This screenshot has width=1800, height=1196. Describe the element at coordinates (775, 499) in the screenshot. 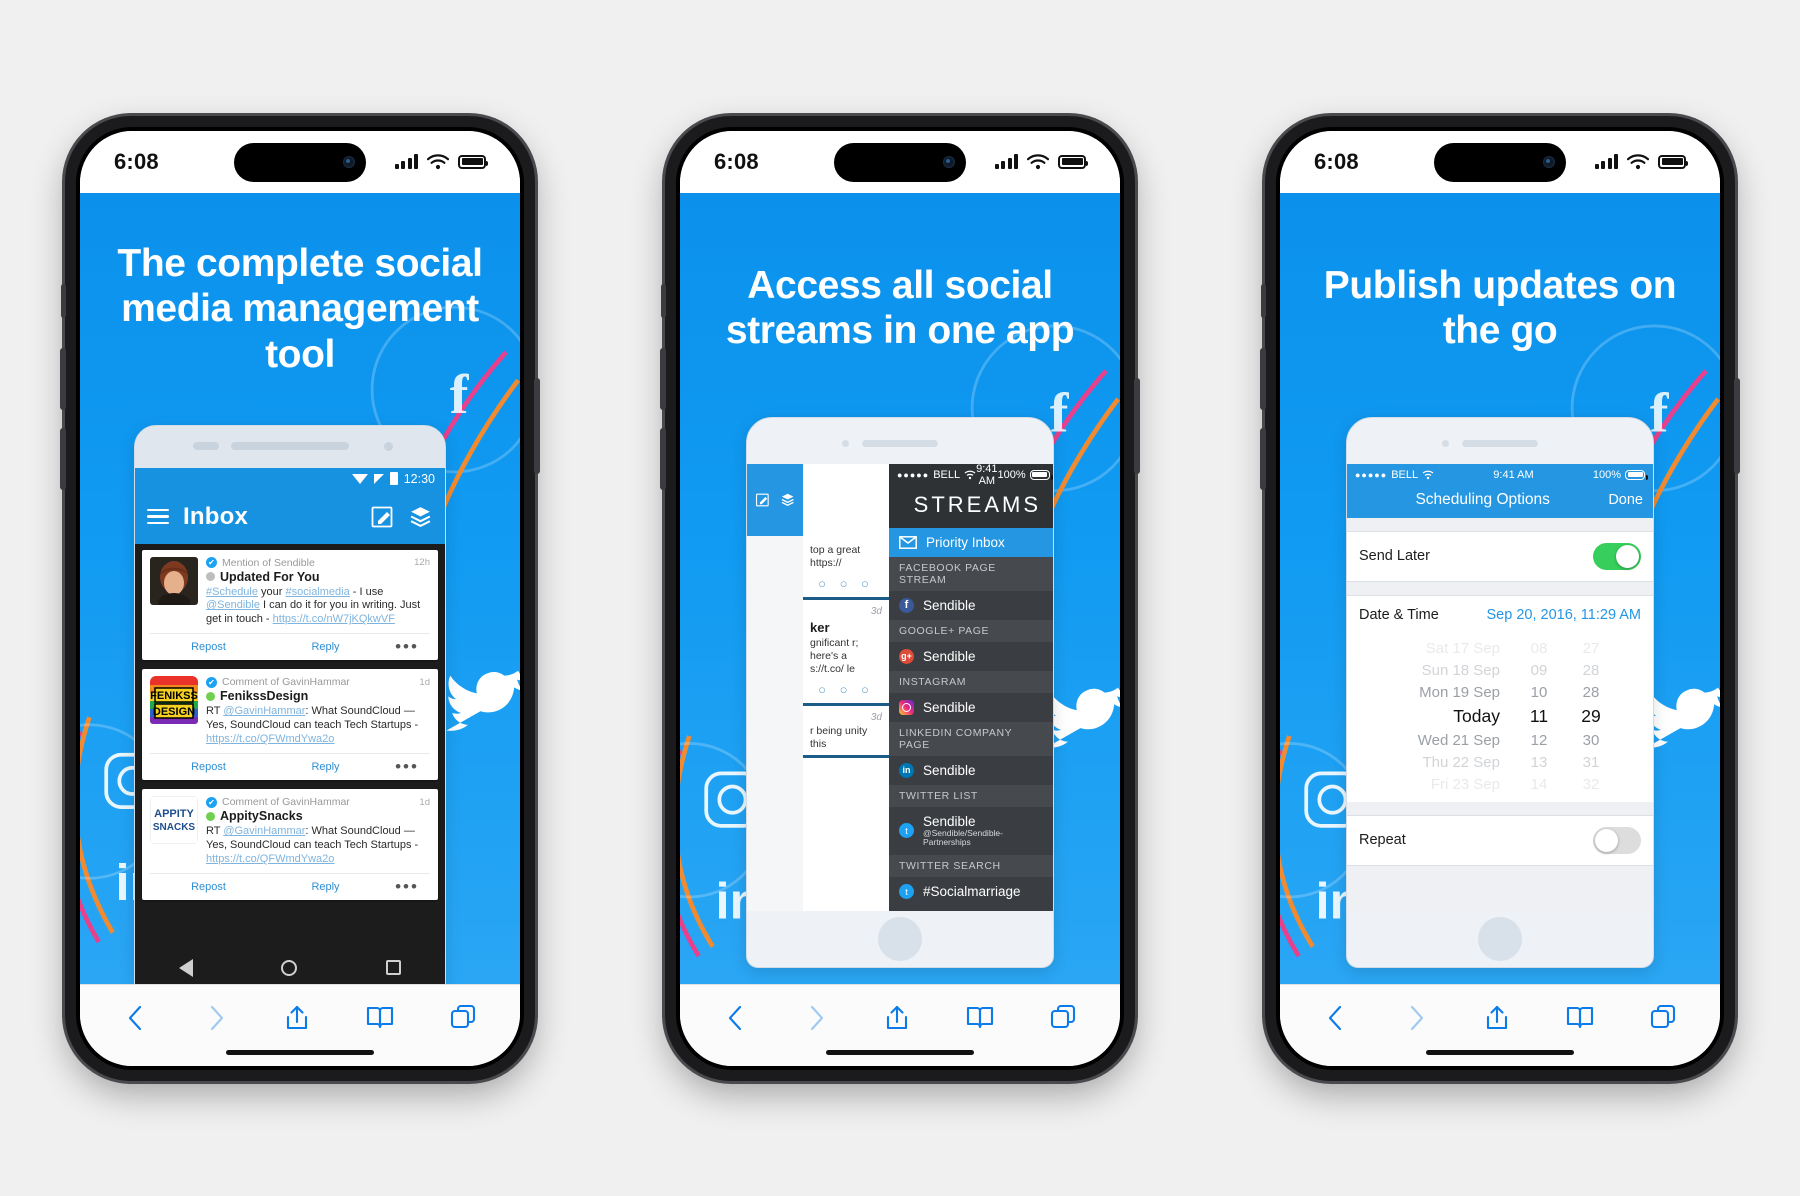

I see `compose-toolbar` at that location.